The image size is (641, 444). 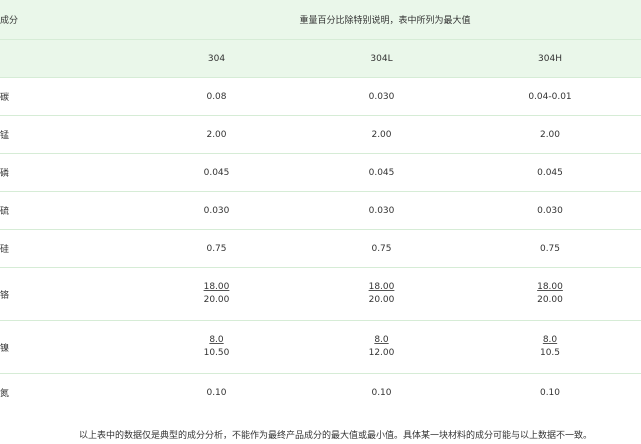 I want to click on value-304l-min: 8.0, so click(x=381, y=340).